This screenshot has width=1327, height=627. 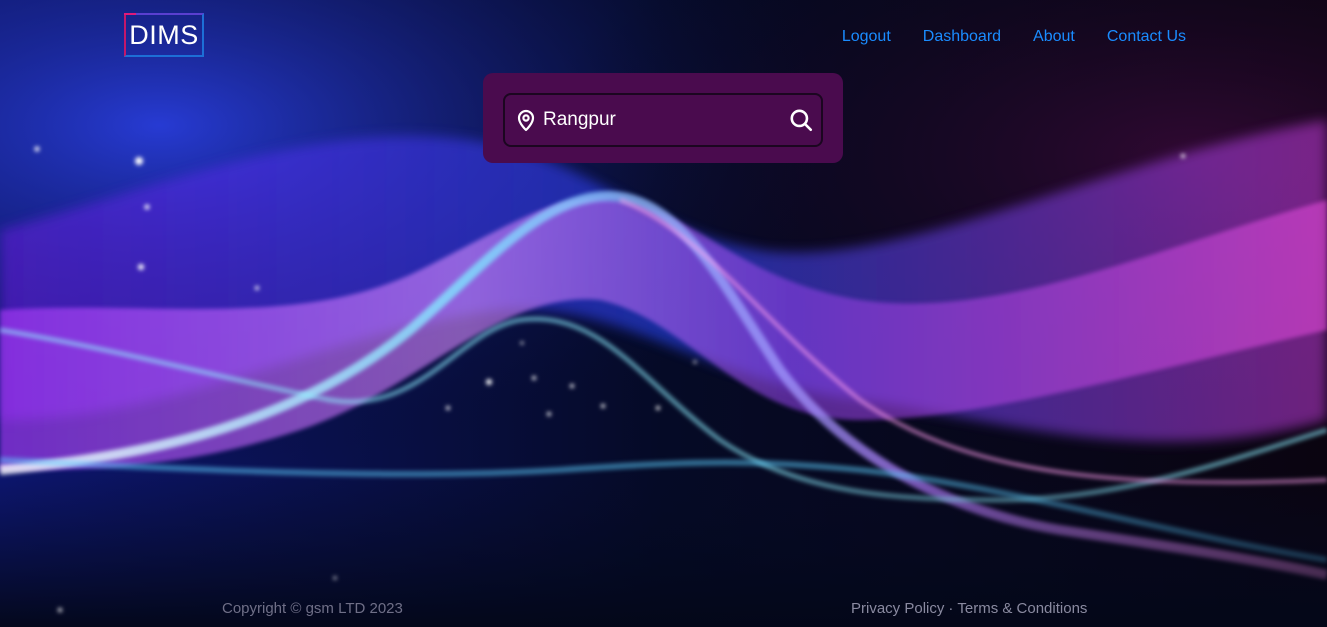 What do you see at coordinates (866, 37) in the screenshot?
I see `nav-logout-link: Logout` at bounding box center [866, 37].